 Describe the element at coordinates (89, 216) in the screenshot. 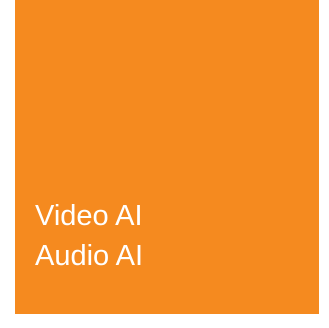

I see `tile-label-video-ai: Video AI` at that location.